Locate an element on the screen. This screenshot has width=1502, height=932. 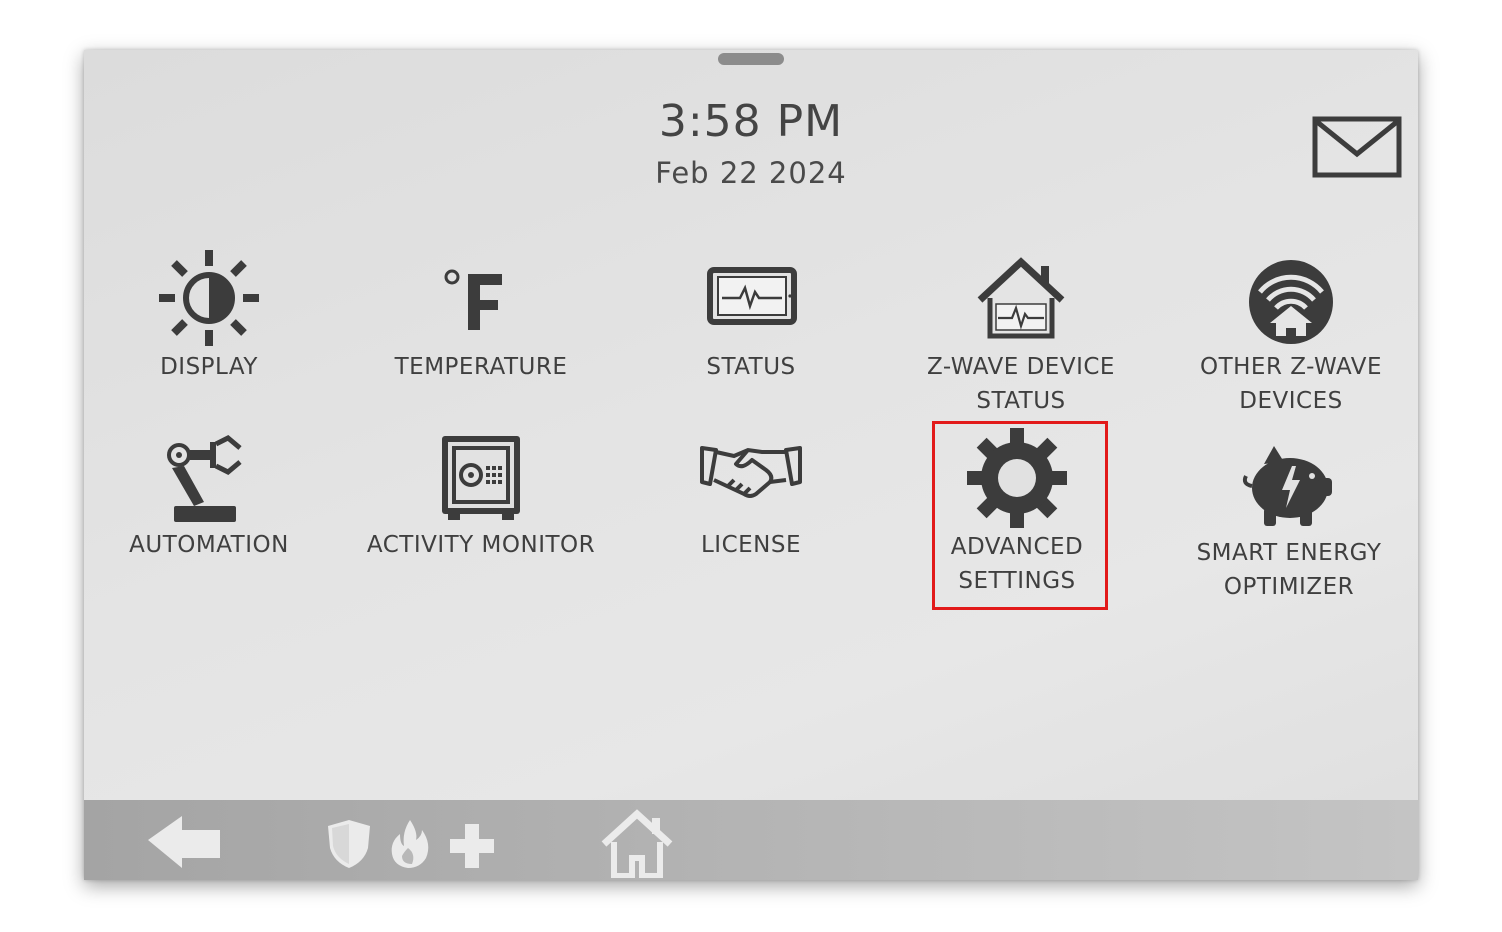
back-button is located at coordinates (184, 844).